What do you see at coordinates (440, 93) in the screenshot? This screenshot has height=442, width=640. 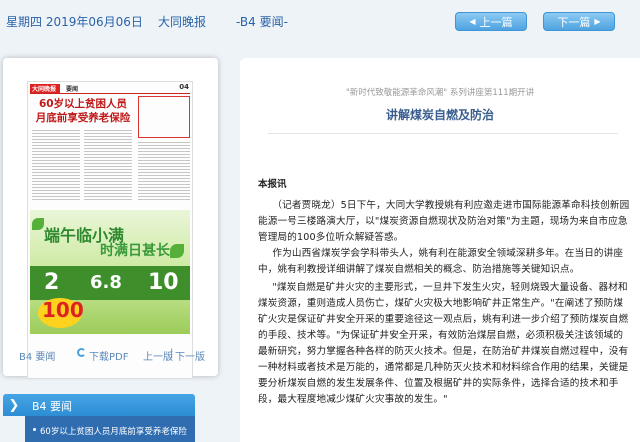 I see `article-kicker: "新时代致敬能源革命风潮" 系列讲座第111期开讲` at bounding box center [440, 93].